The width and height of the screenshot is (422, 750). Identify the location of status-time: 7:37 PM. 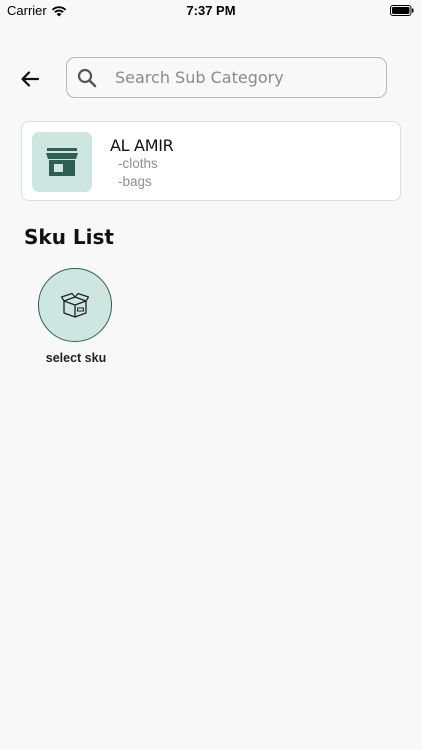
(211, 10).